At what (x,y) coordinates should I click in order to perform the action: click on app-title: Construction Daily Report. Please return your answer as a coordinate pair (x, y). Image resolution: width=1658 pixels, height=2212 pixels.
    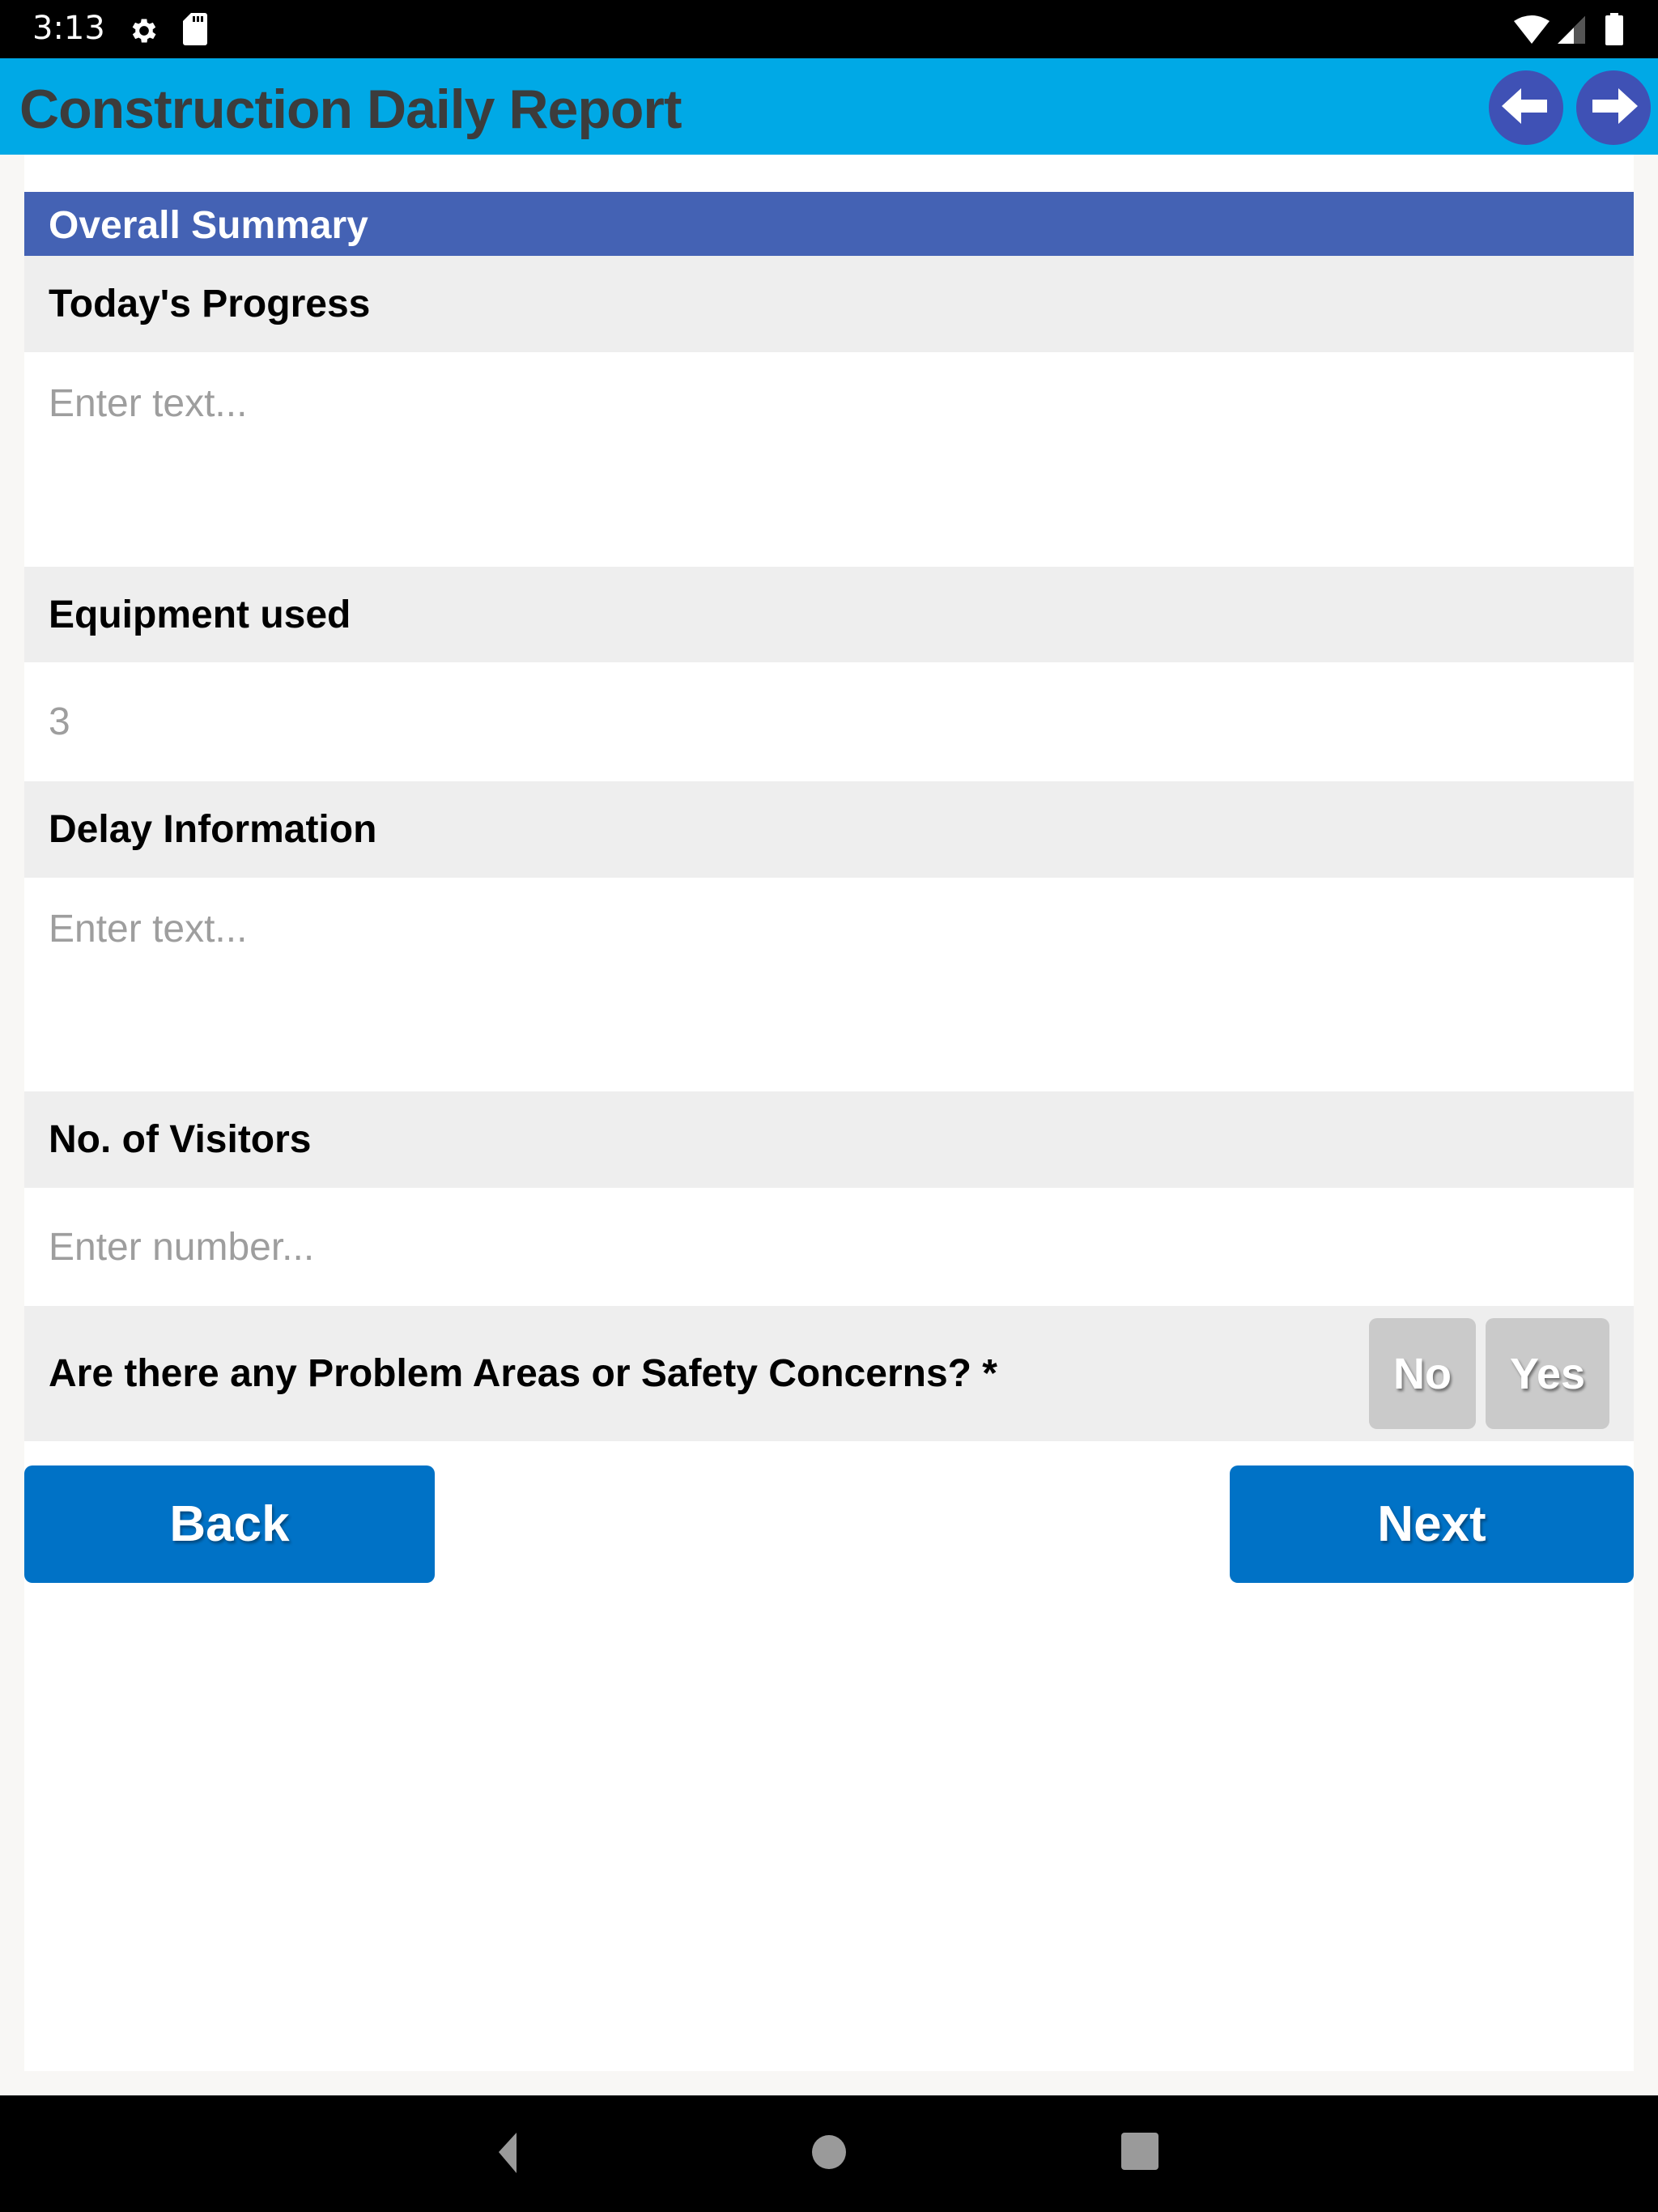
    Looking at the image, I should click on (350, 110).